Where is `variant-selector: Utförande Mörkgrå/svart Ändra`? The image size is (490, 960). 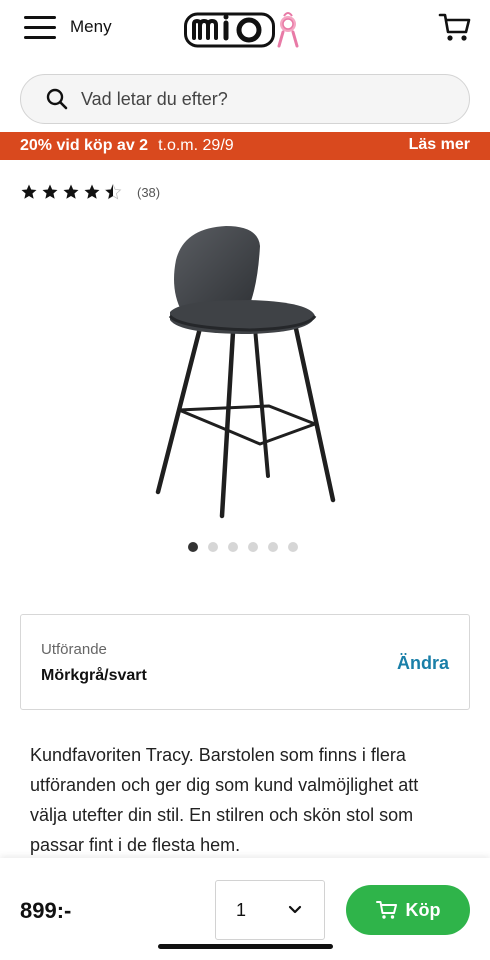
variant-selector: Utförande Mörkgrå/svart Ändra is located at coordinates (245, 662).